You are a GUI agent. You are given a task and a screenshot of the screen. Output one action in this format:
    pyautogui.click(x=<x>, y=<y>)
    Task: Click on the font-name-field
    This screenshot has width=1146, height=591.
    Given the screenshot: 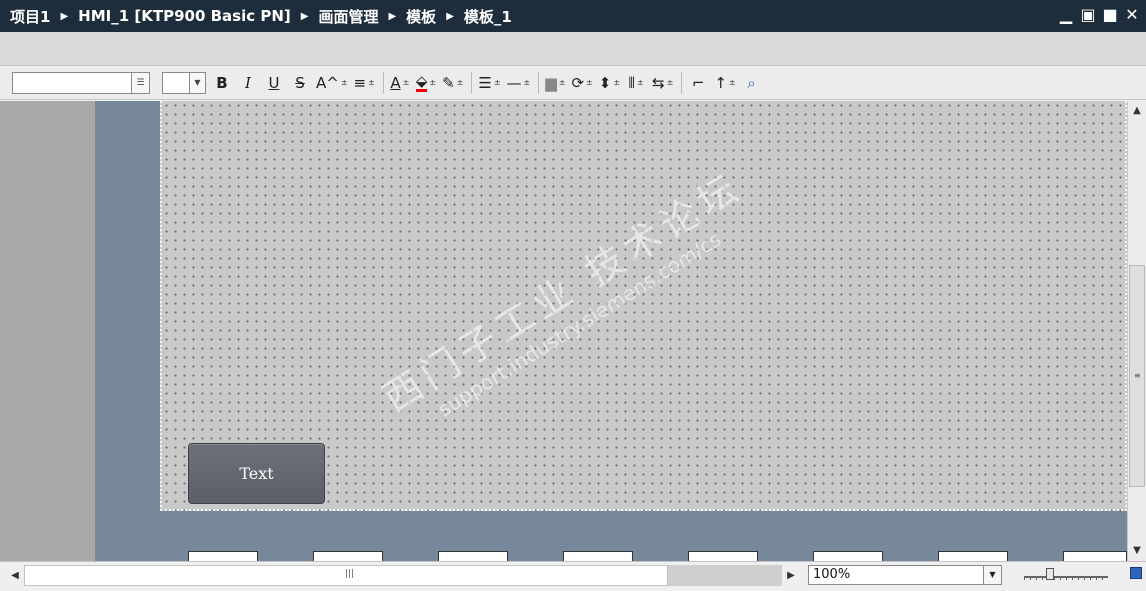 What is the action you would take?
    pyautogui.click(x=72, y=82)
    